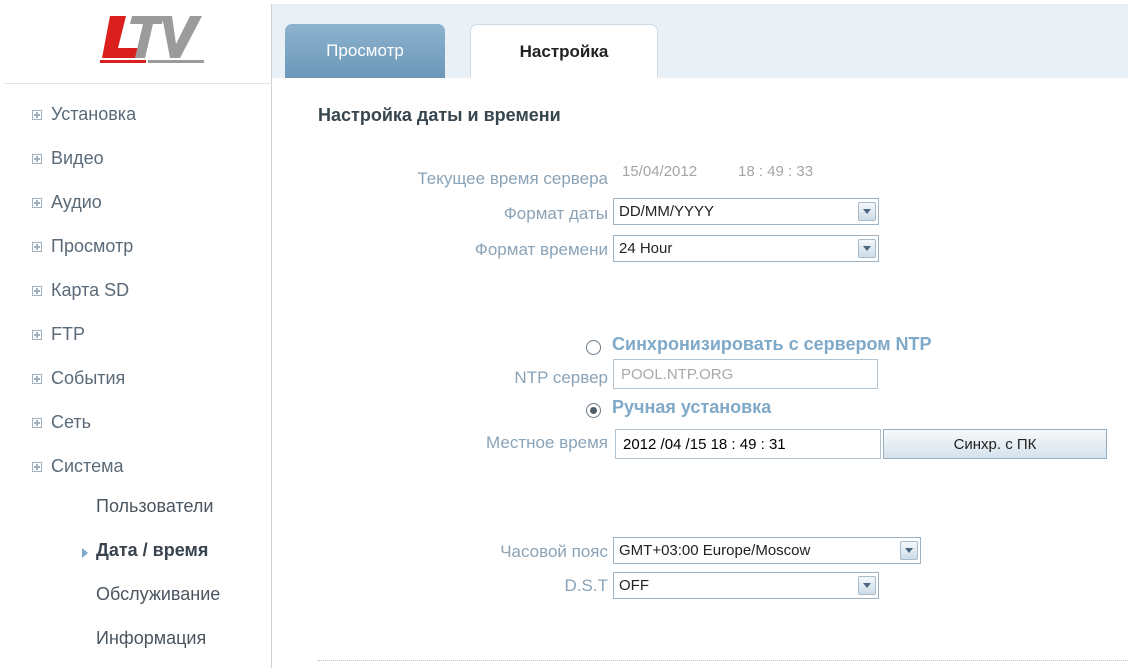 The image size is (1132, 672). I want to click on sidebar-item-ftp: FTP, so click(58, 334).